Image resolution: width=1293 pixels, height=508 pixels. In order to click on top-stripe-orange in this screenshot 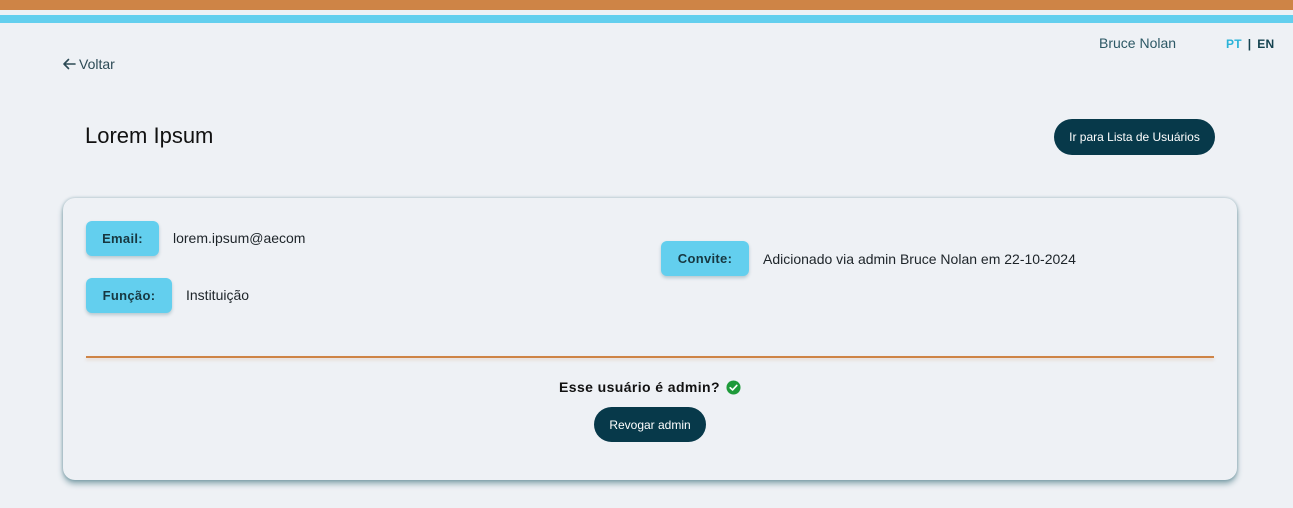, I will do `click(646, 5)`.